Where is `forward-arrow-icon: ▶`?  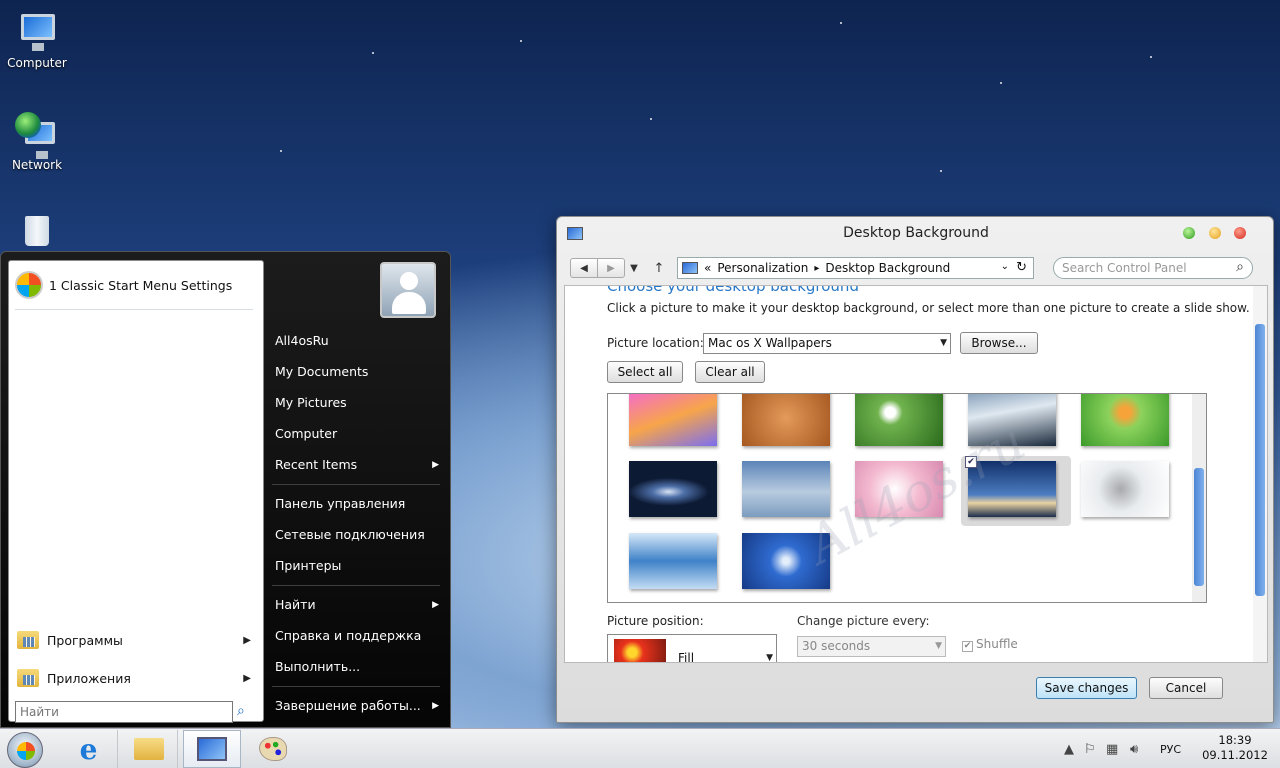
forward-arrow-icon: ▶ is located at coordinates (611, 268).